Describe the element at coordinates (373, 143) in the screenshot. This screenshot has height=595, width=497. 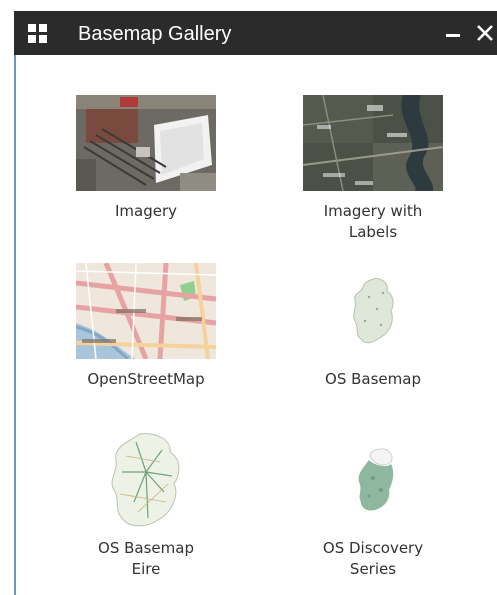
I see `labelled-imagery-thumbnail` at that location.